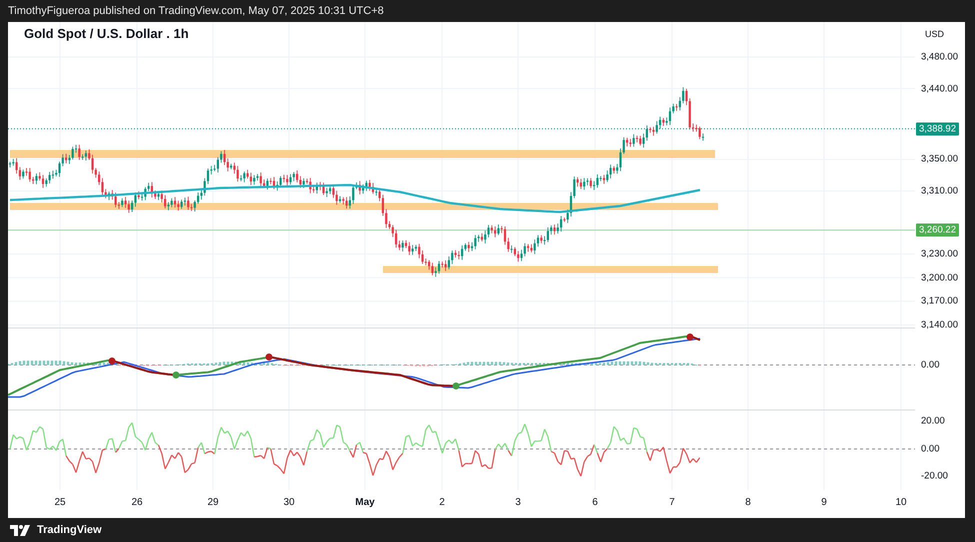 This screenshot has height=542, width=975. Describe the element at coordinates (939, 254) in the screenshot. I see `price-tick: 3,230.00` at that location.